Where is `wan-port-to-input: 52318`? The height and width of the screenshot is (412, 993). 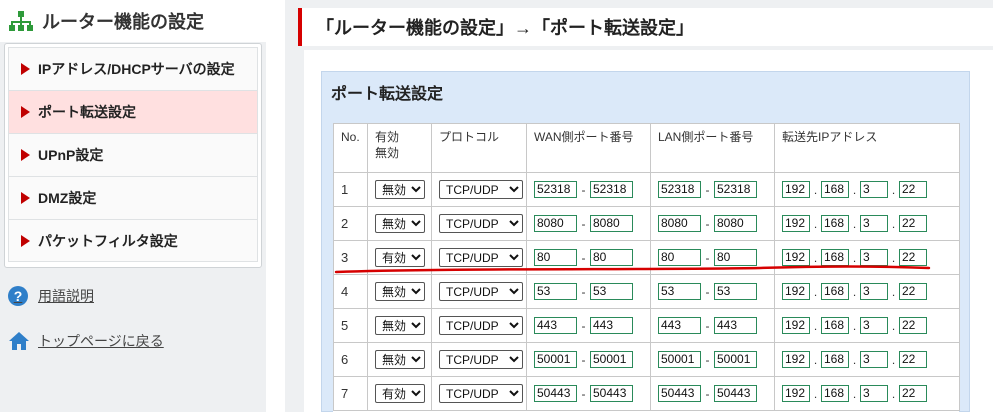
wan-port-to-input: 52318 is located at coordinates (611, 189).